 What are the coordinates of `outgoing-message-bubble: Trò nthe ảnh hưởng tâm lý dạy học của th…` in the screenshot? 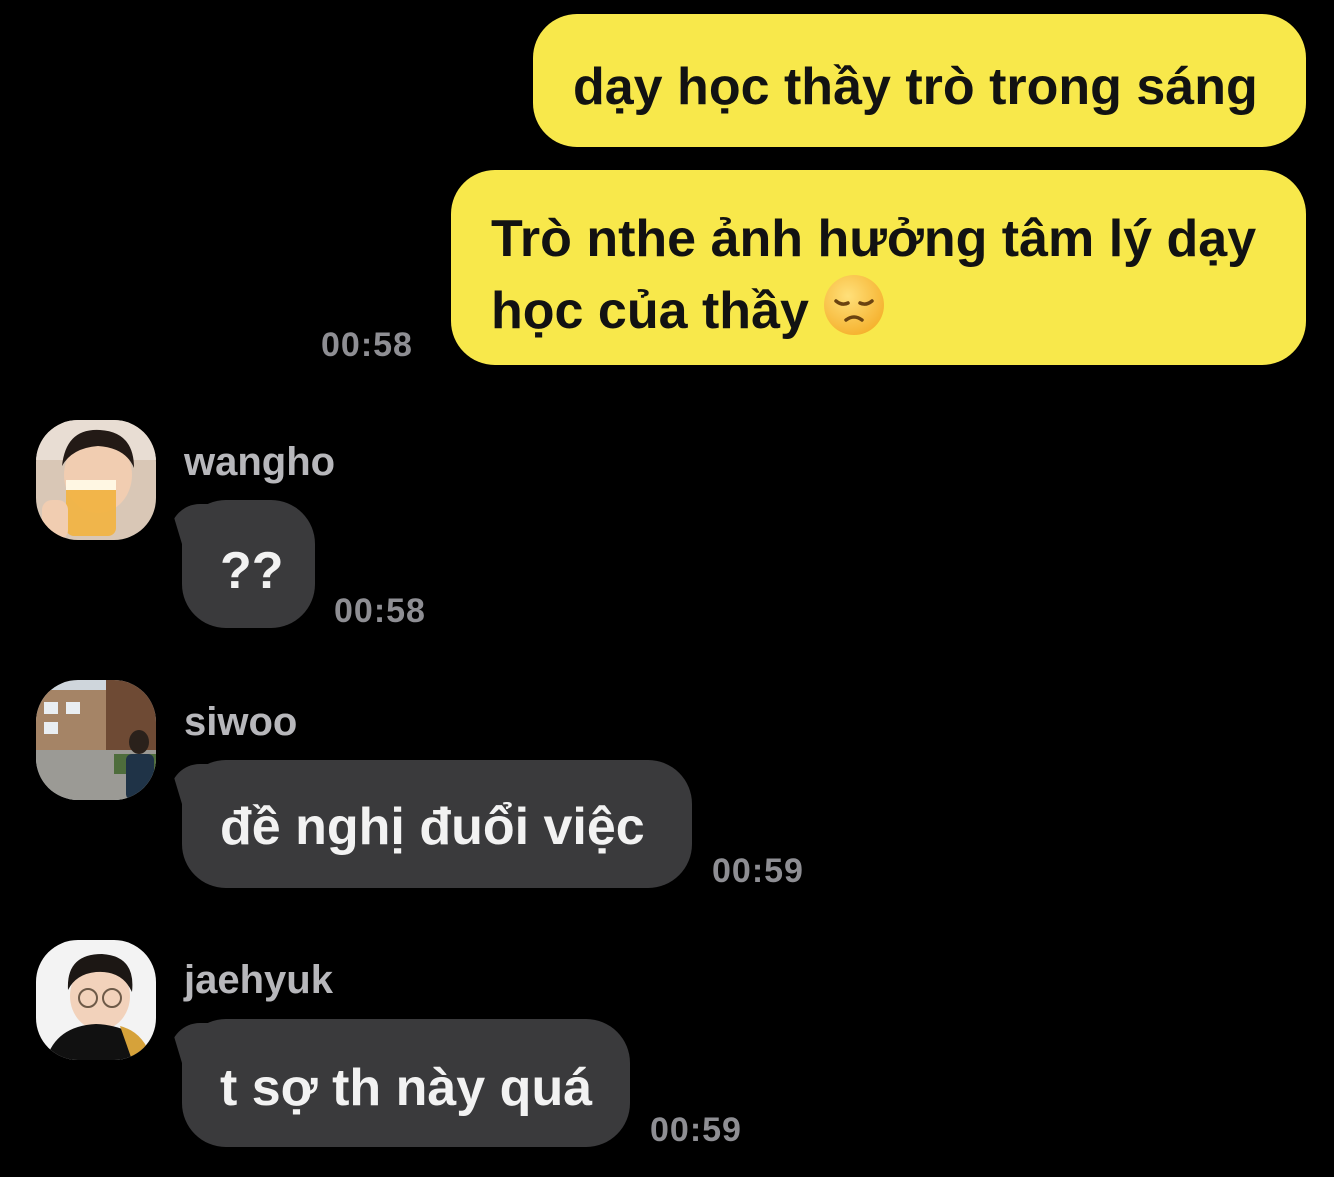 It's located at (878, 267).